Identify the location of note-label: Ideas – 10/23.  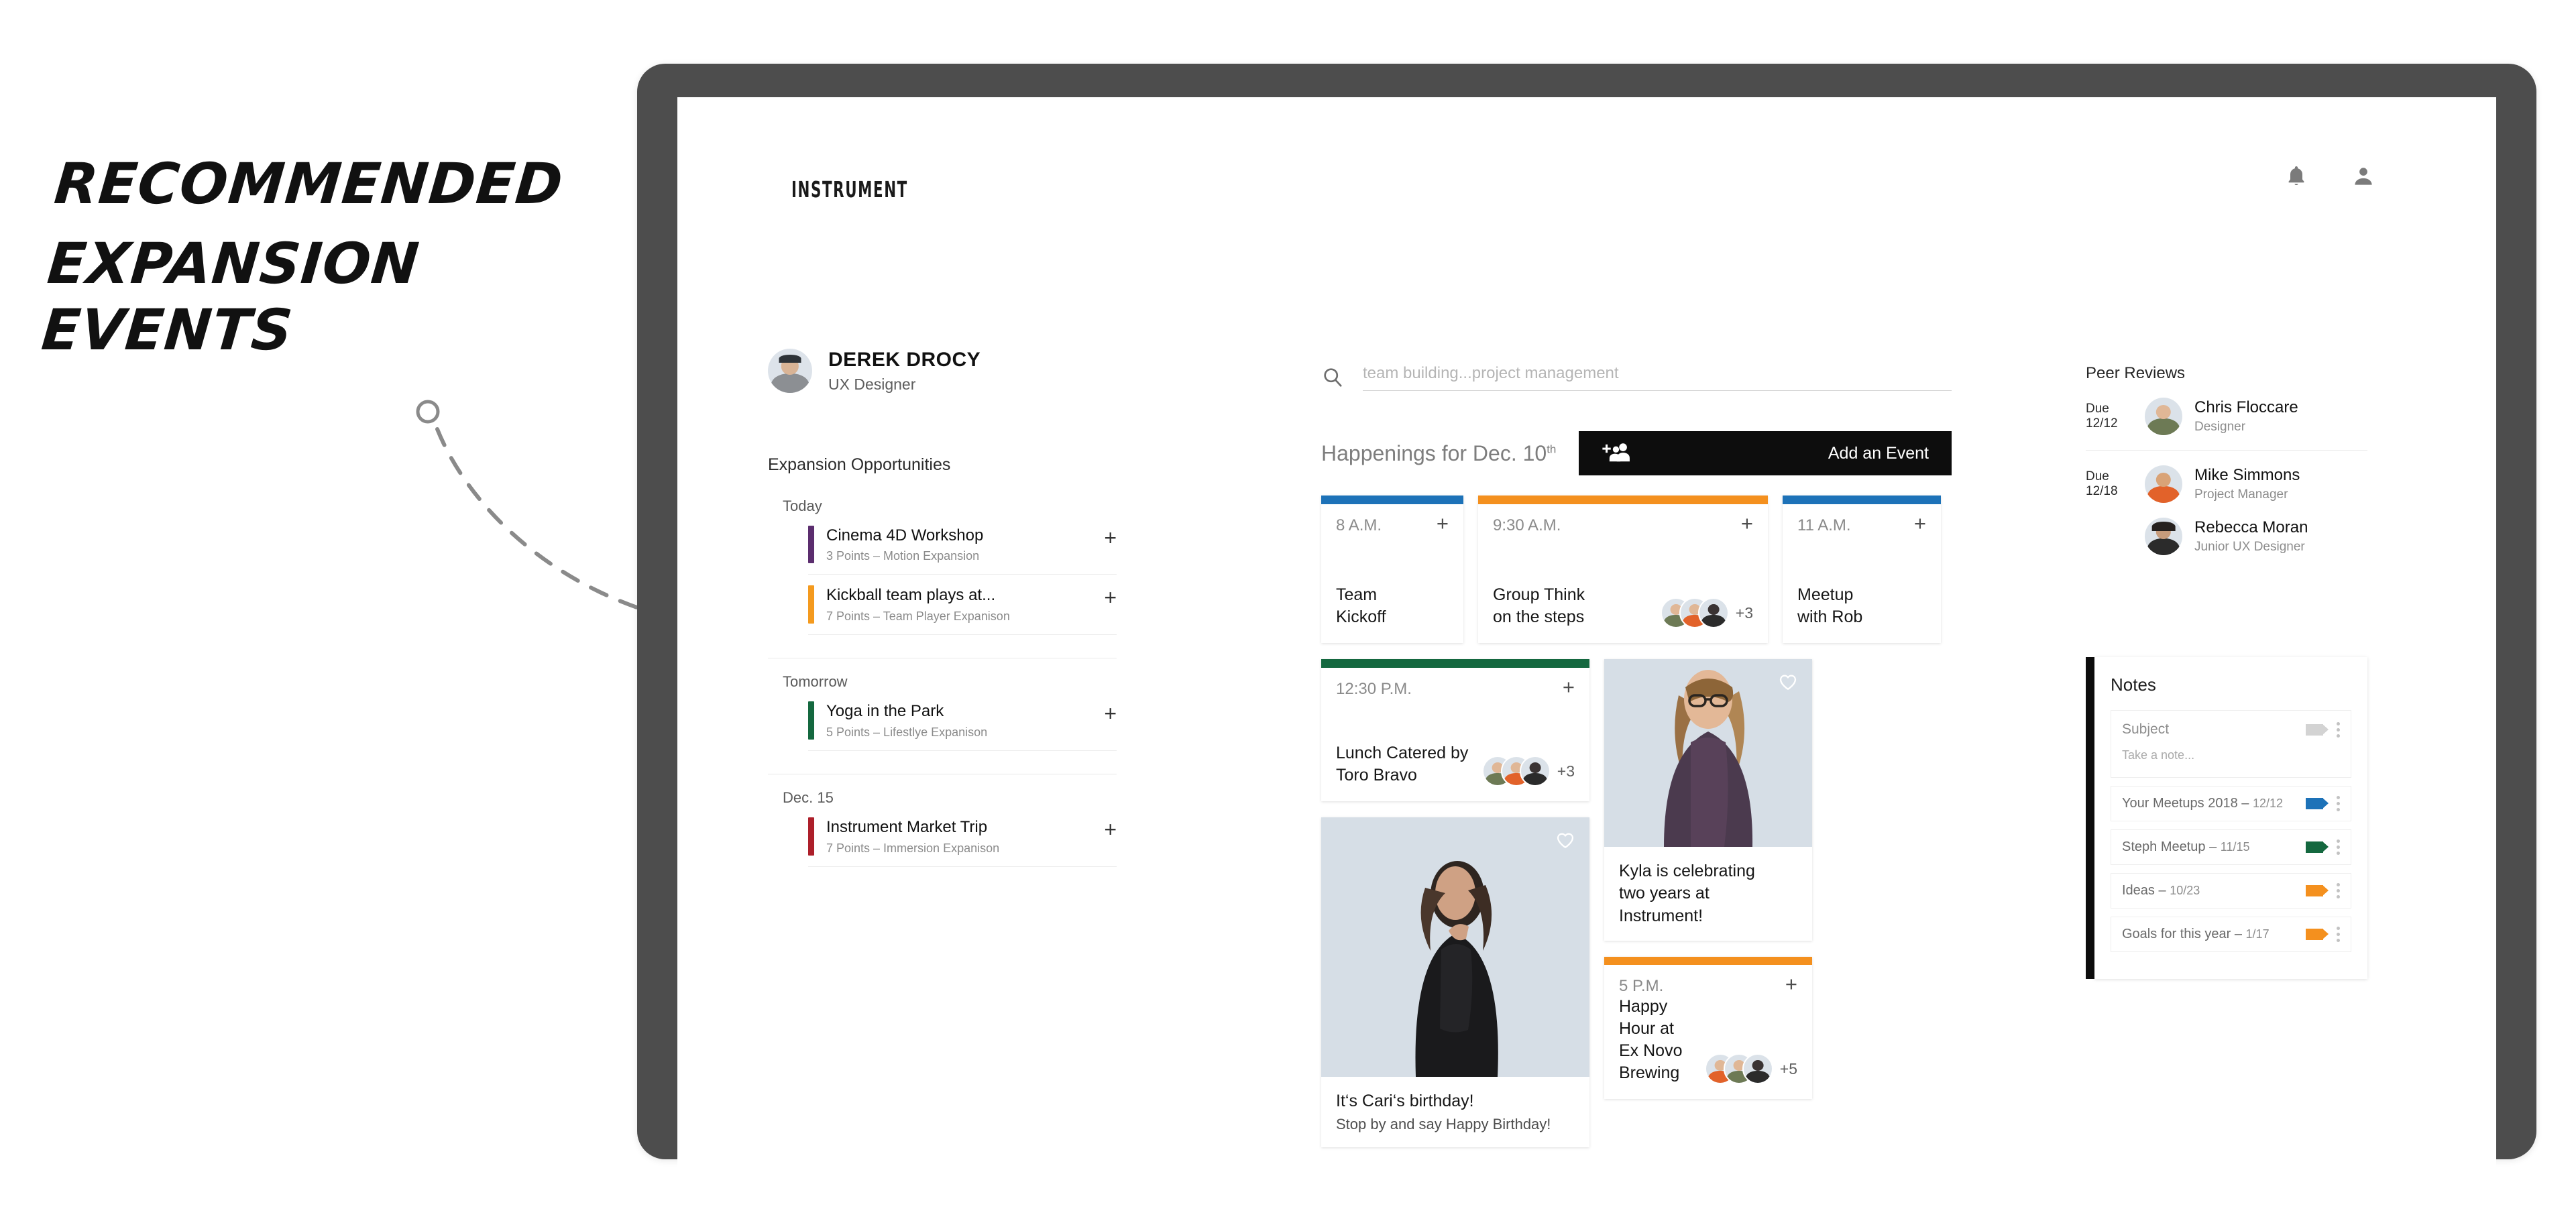
(2161, 890).